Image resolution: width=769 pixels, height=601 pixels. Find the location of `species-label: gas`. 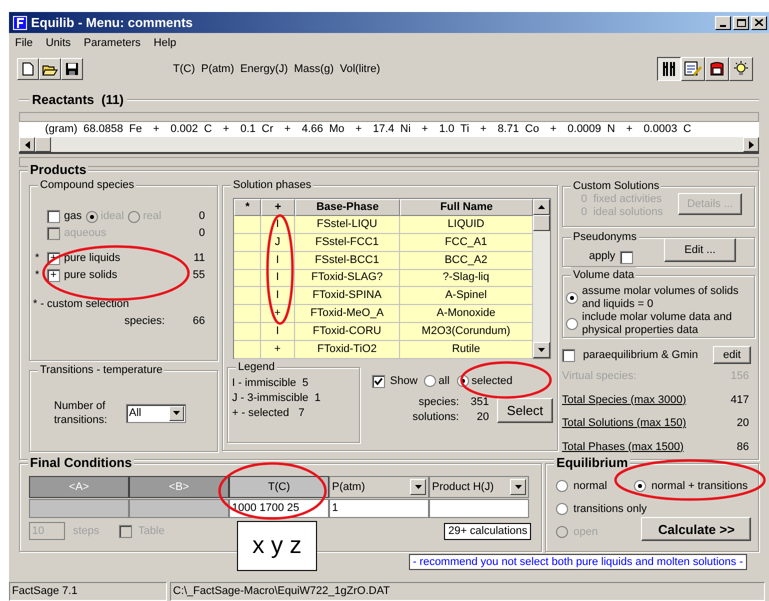

species-label: gas is located at coordinates (73, 216).